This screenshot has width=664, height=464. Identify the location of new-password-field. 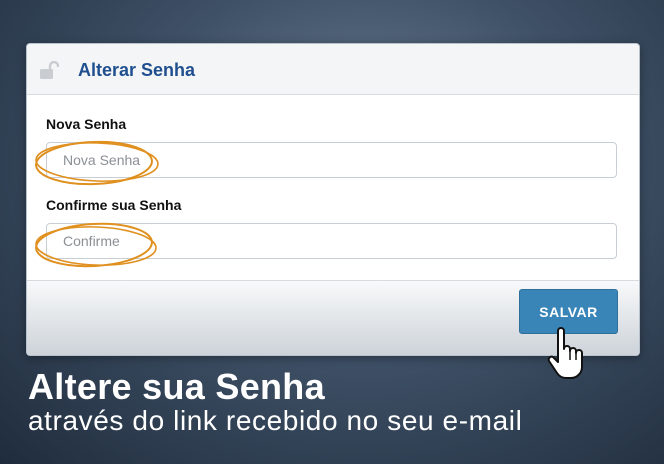
(331, 160).